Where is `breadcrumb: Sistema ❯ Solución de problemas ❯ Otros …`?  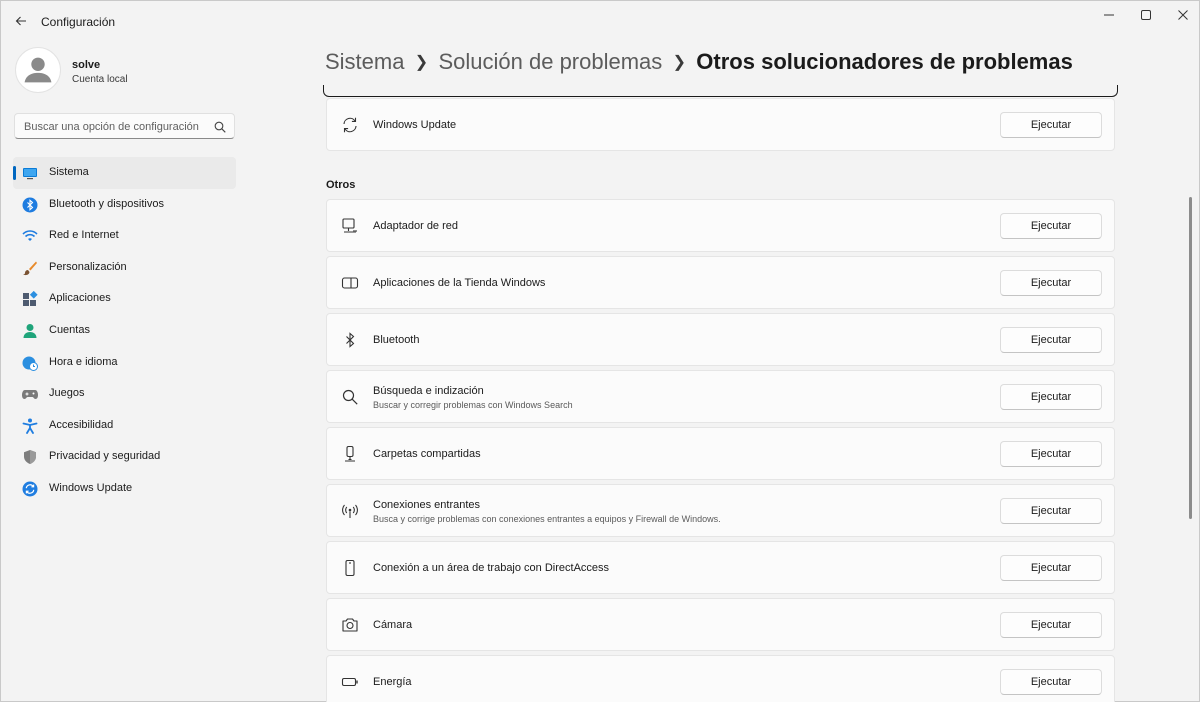 breadcrumb: Sistema ❯ Solución de problemas ❯ Otros … is located at coordinates (699, 62).